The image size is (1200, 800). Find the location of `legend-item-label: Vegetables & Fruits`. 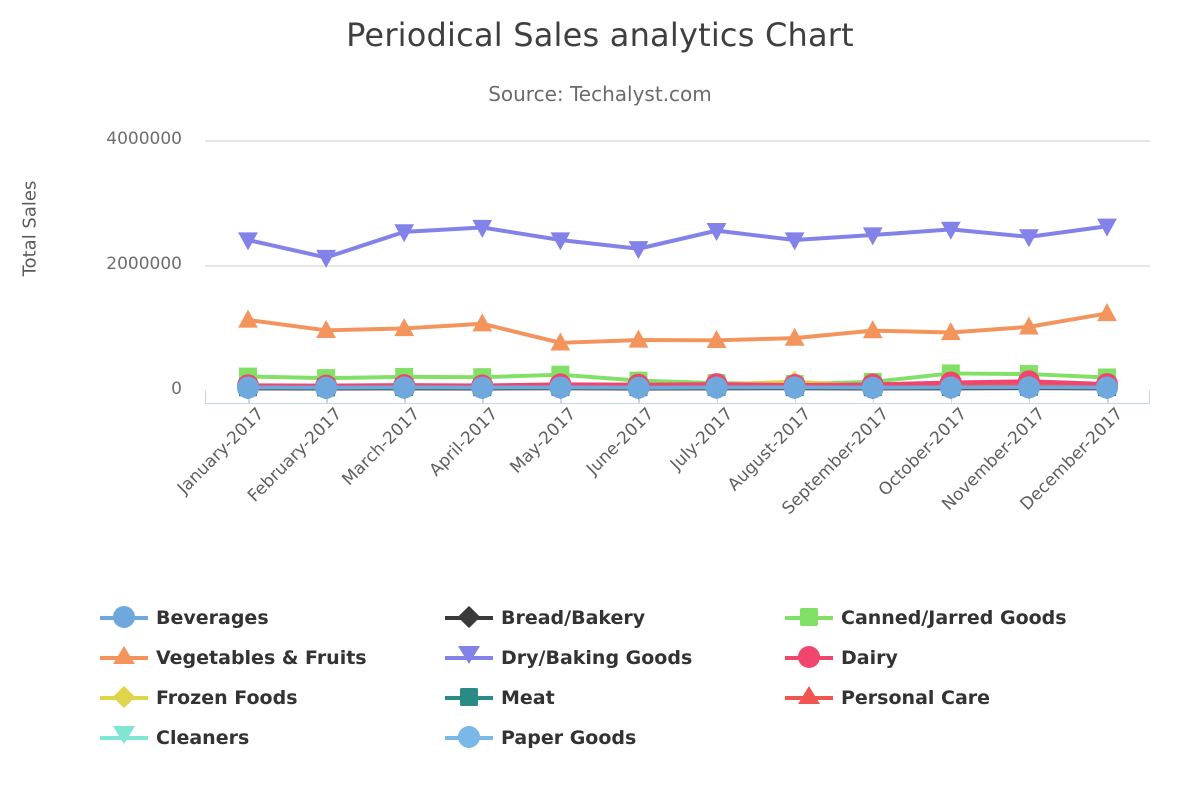

legend-item-label: Vegetables & Fruits is located at coordinates (261, 658).